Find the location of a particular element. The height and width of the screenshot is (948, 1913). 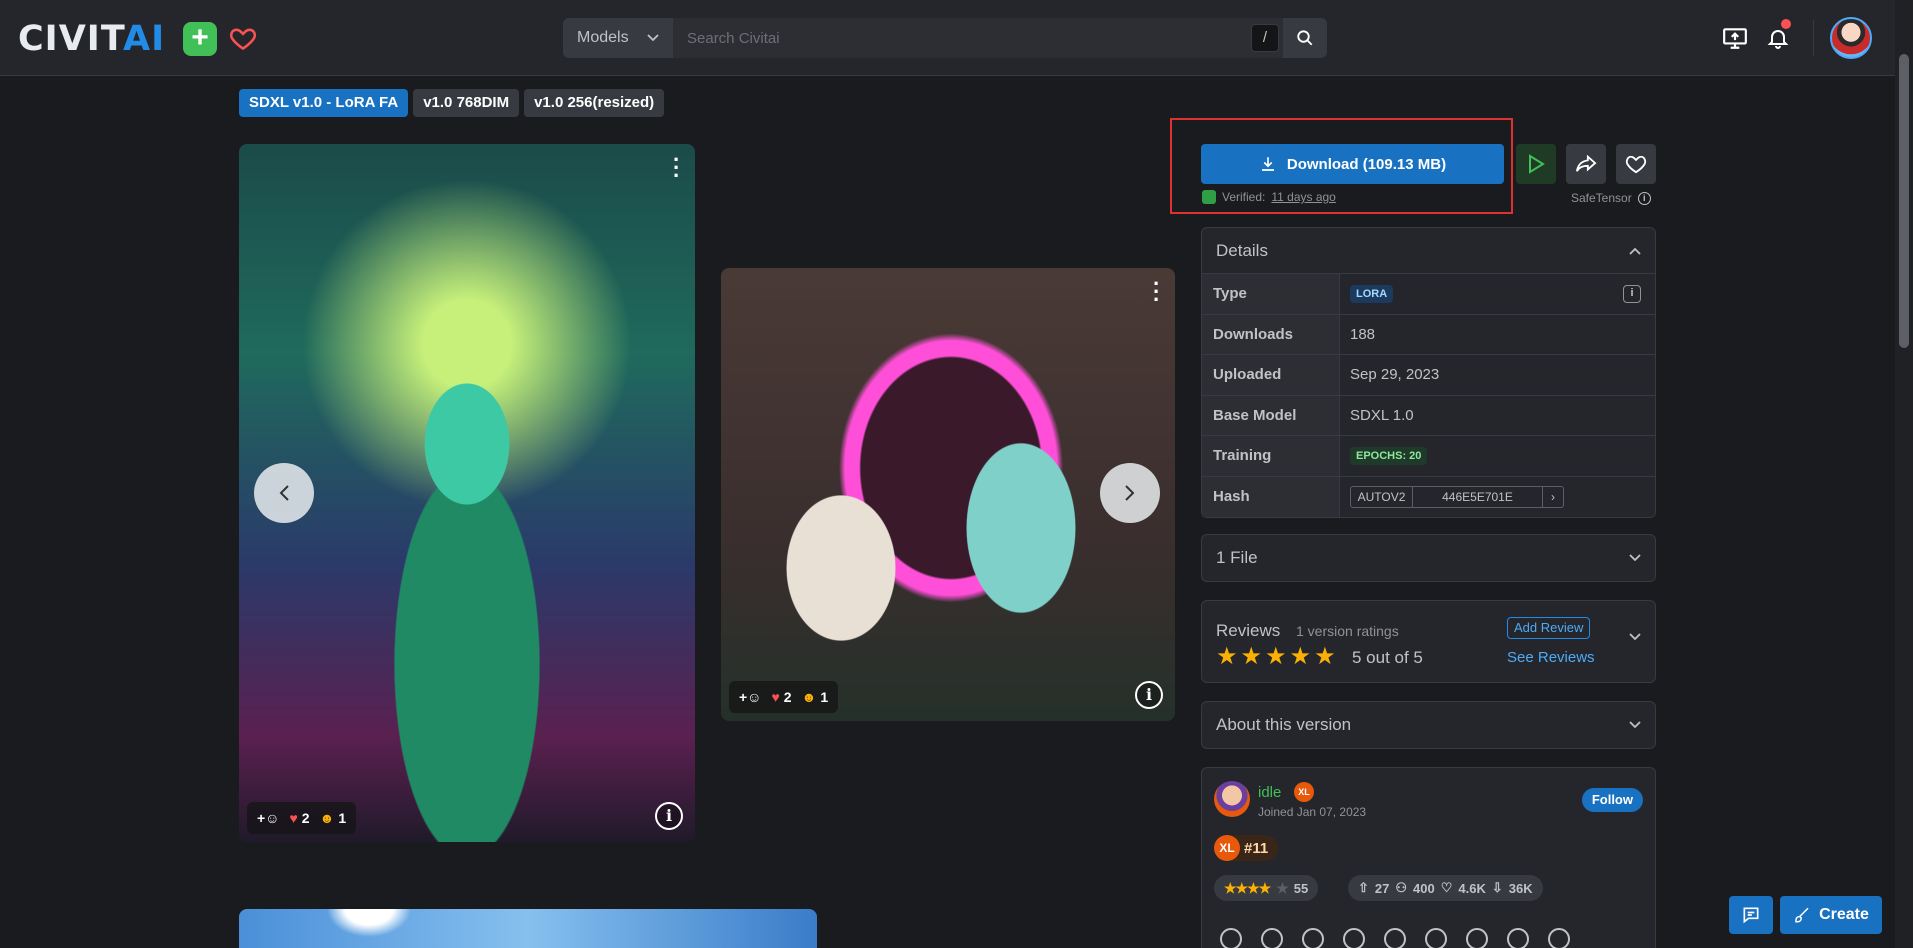

gallery-image-sky is located at coordinates (528, 928).